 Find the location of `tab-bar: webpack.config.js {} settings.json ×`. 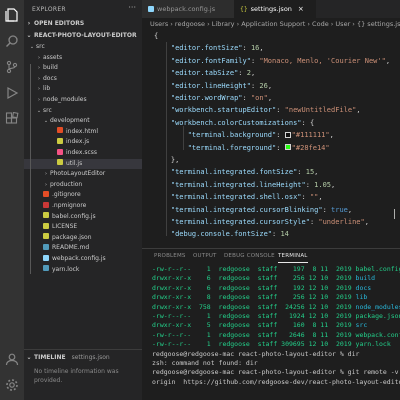

tab-bar: webpack.config.js {} settings.json × is located at coordinates (271, 9).